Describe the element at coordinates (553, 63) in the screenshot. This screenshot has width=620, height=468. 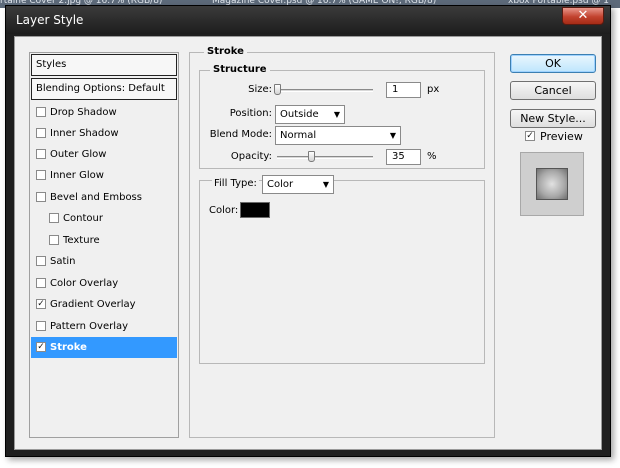
I see `ok-button: OK` at that location.